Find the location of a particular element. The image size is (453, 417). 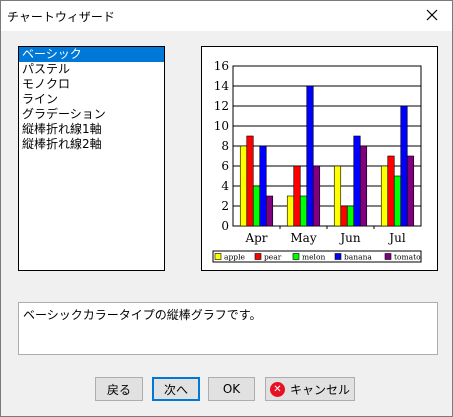

next-button: 次へ is located at coordinates (176, 389).